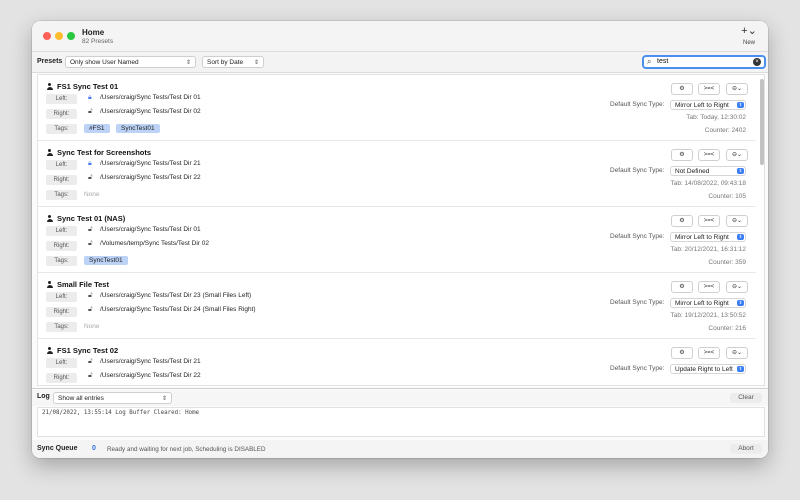 The image size is (800, 500). Describe the element at coordinates (71, 36) in the screenshot. I see `zoom-window-button` at that location.